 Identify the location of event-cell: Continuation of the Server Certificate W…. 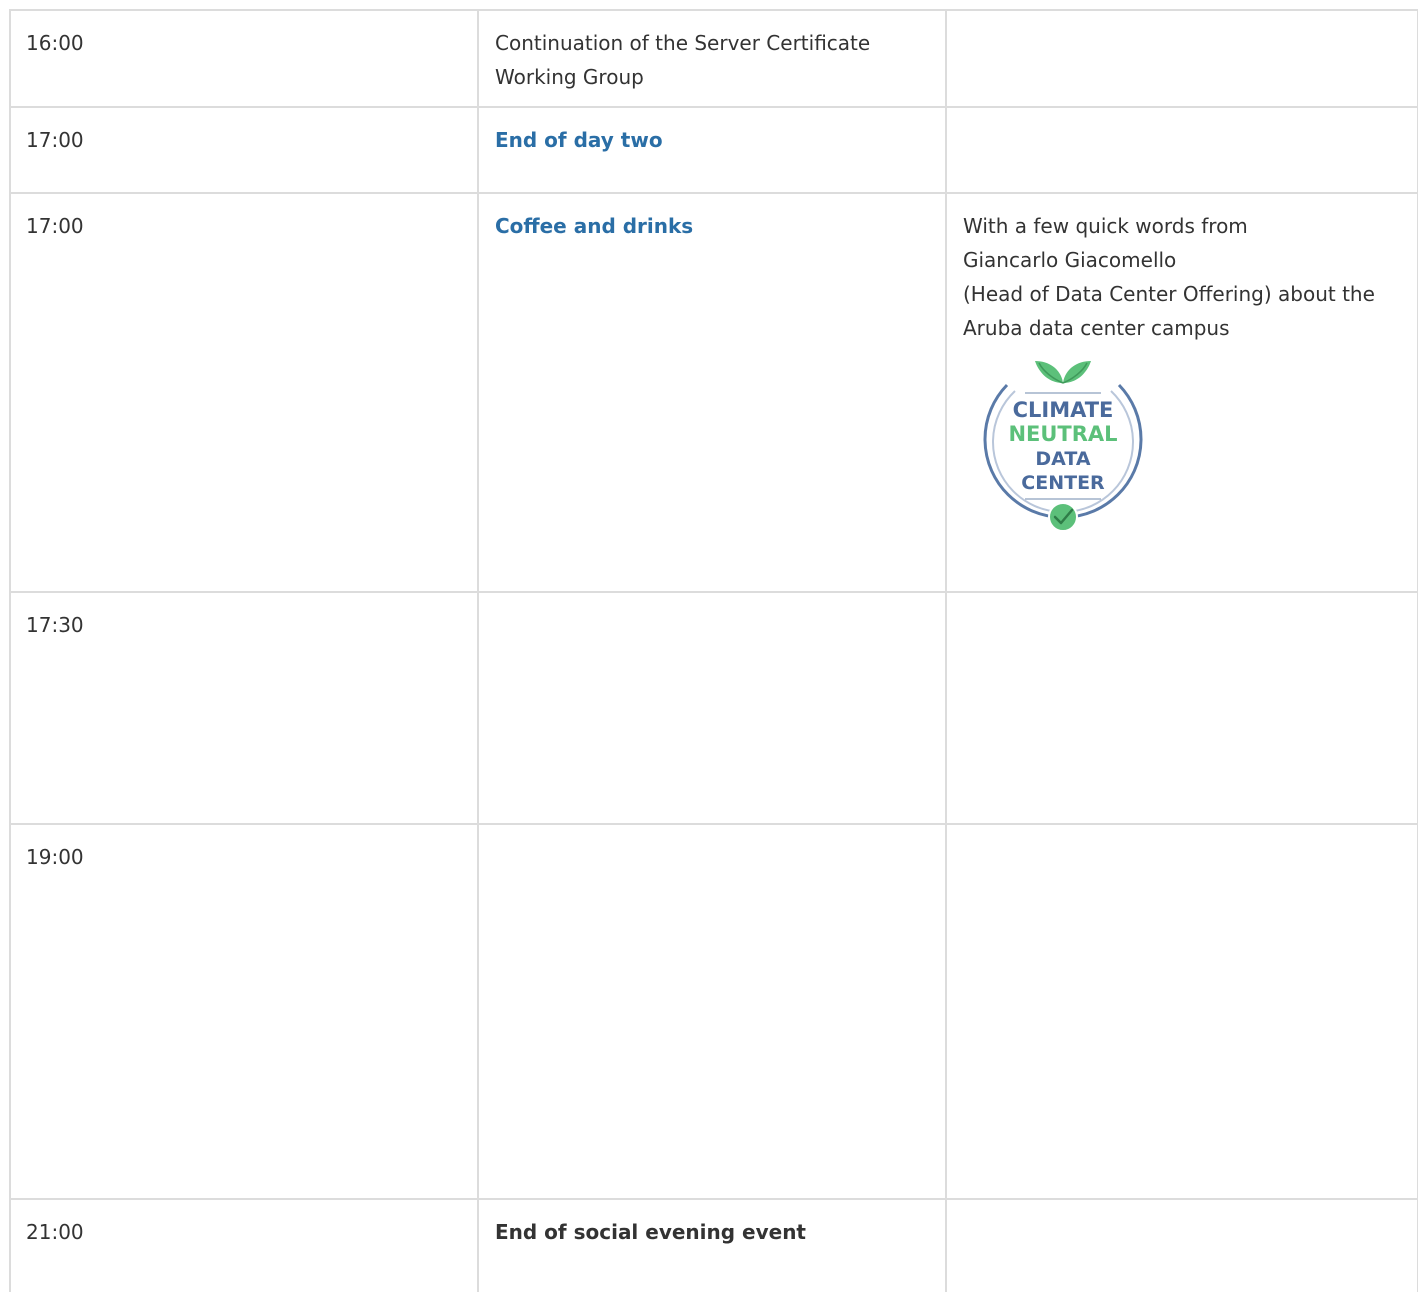
(713, 58).